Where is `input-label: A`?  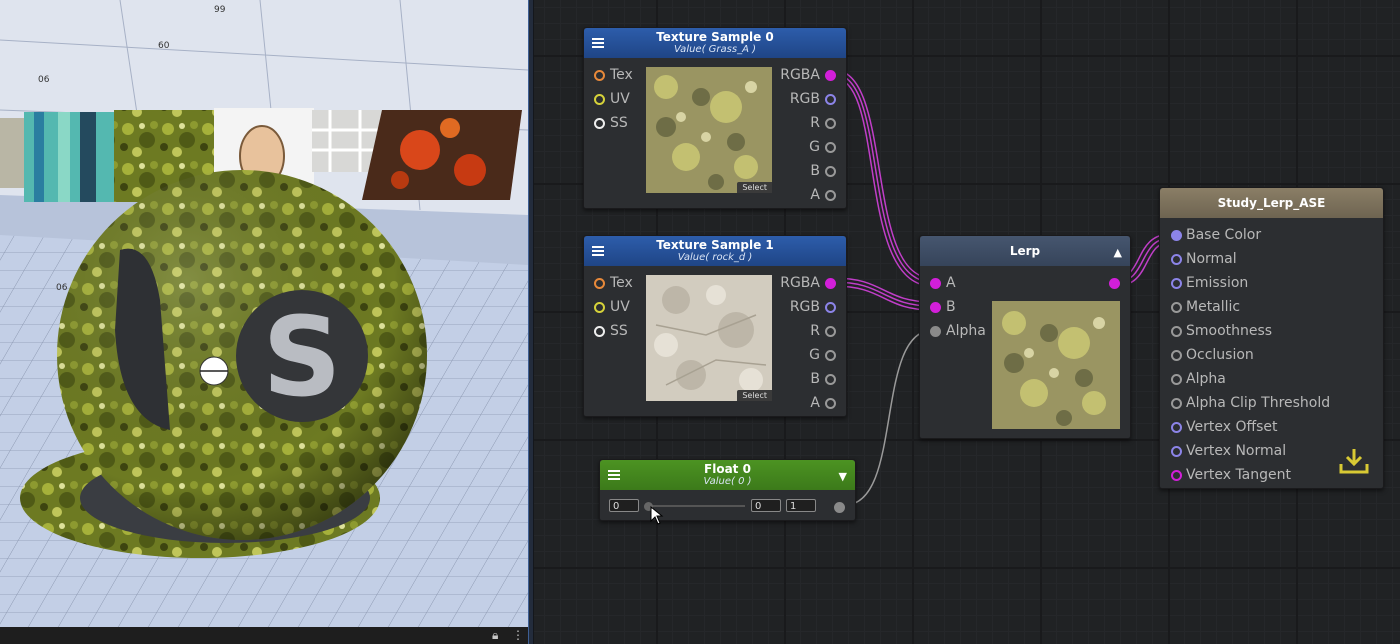
input-label: A is located at coordinates (951, 283).